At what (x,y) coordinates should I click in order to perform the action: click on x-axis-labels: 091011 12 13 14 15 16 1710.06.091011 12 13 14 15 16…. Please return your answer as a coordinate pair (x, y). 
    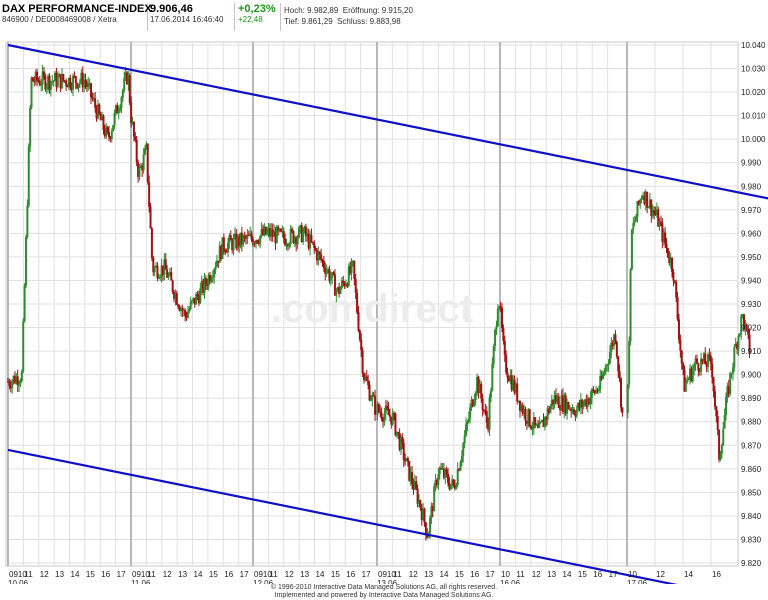
    Looking at the image, I should click on (364, 577).